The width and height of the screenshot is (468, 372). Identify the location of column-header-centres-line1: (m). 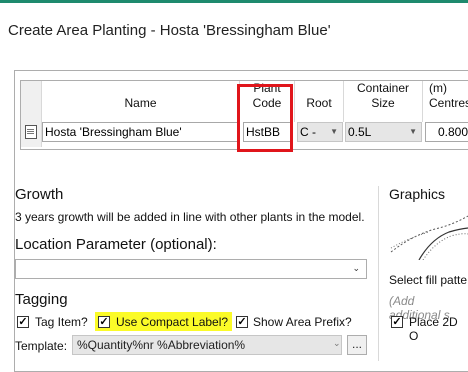
(438, 88).